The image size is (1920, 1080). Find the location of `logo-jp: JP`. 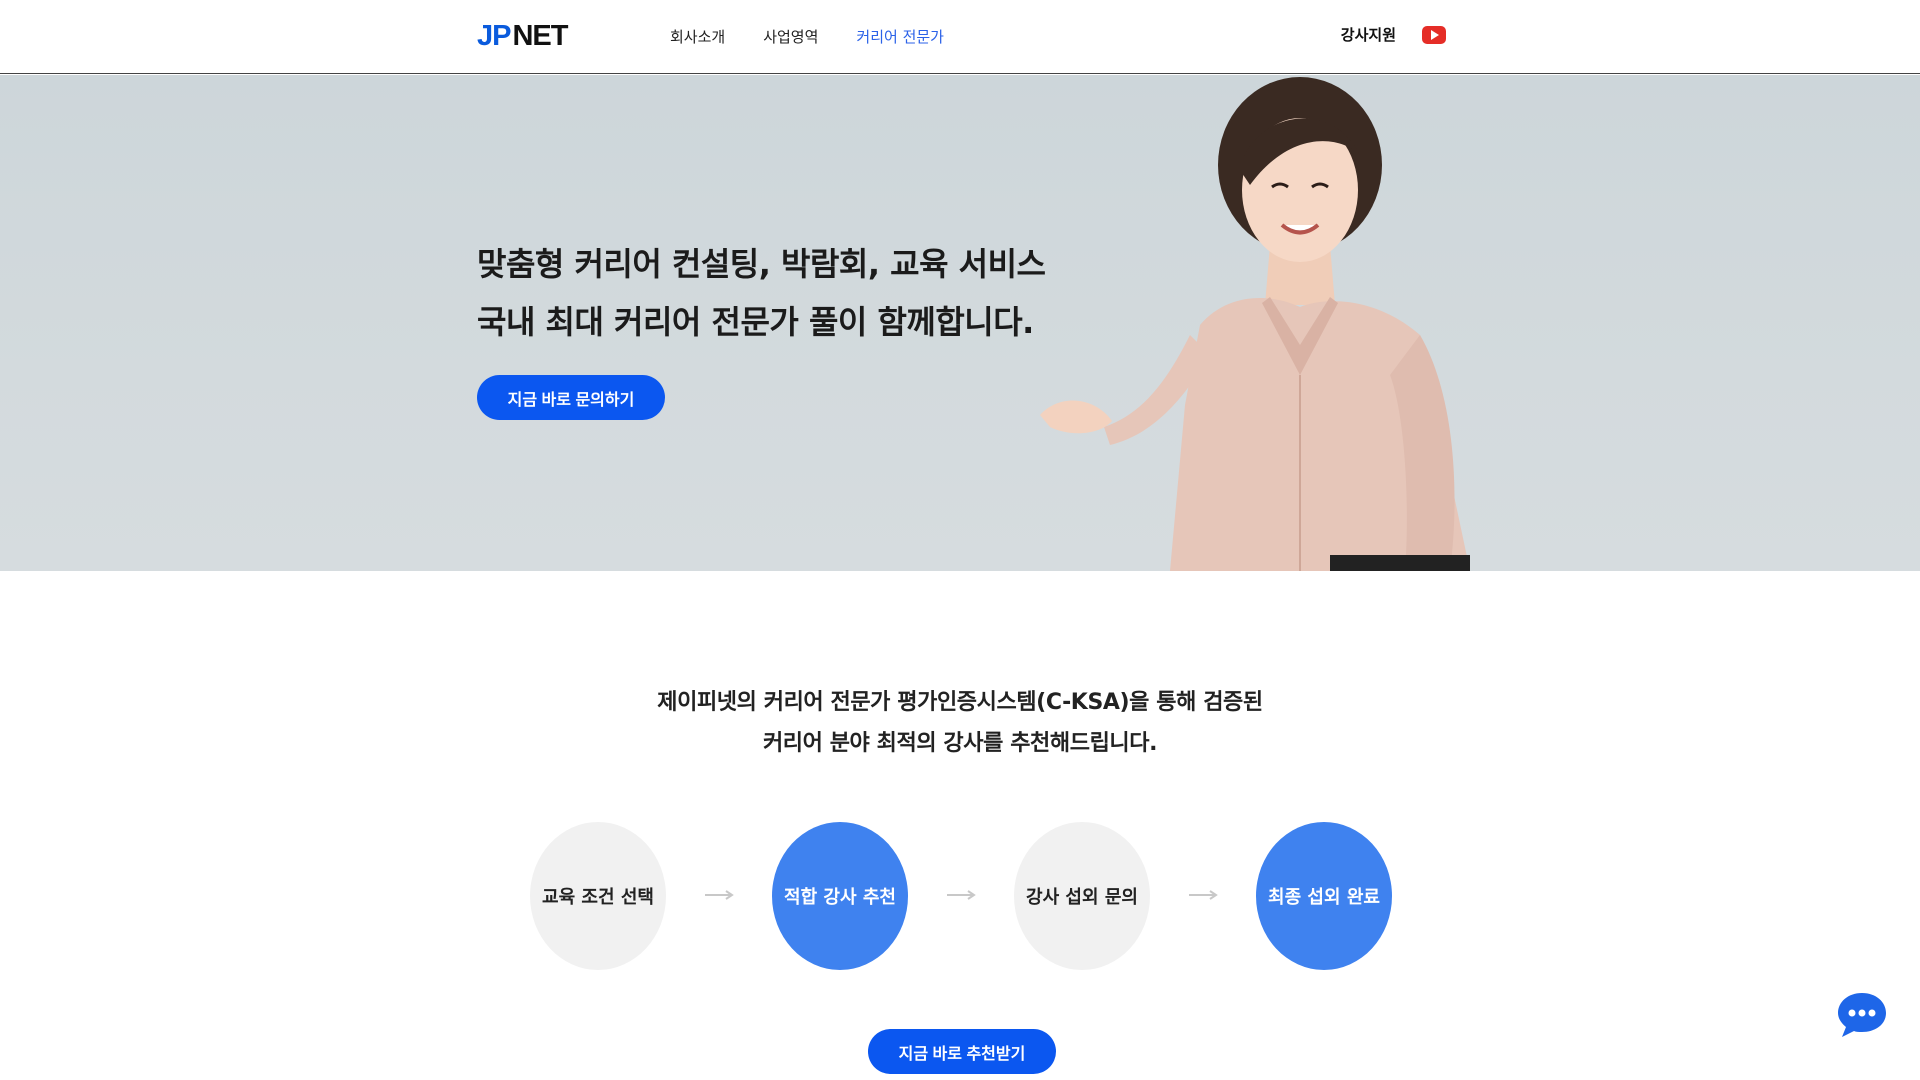

logo-jp: JP is located at coordinates (494, 35).